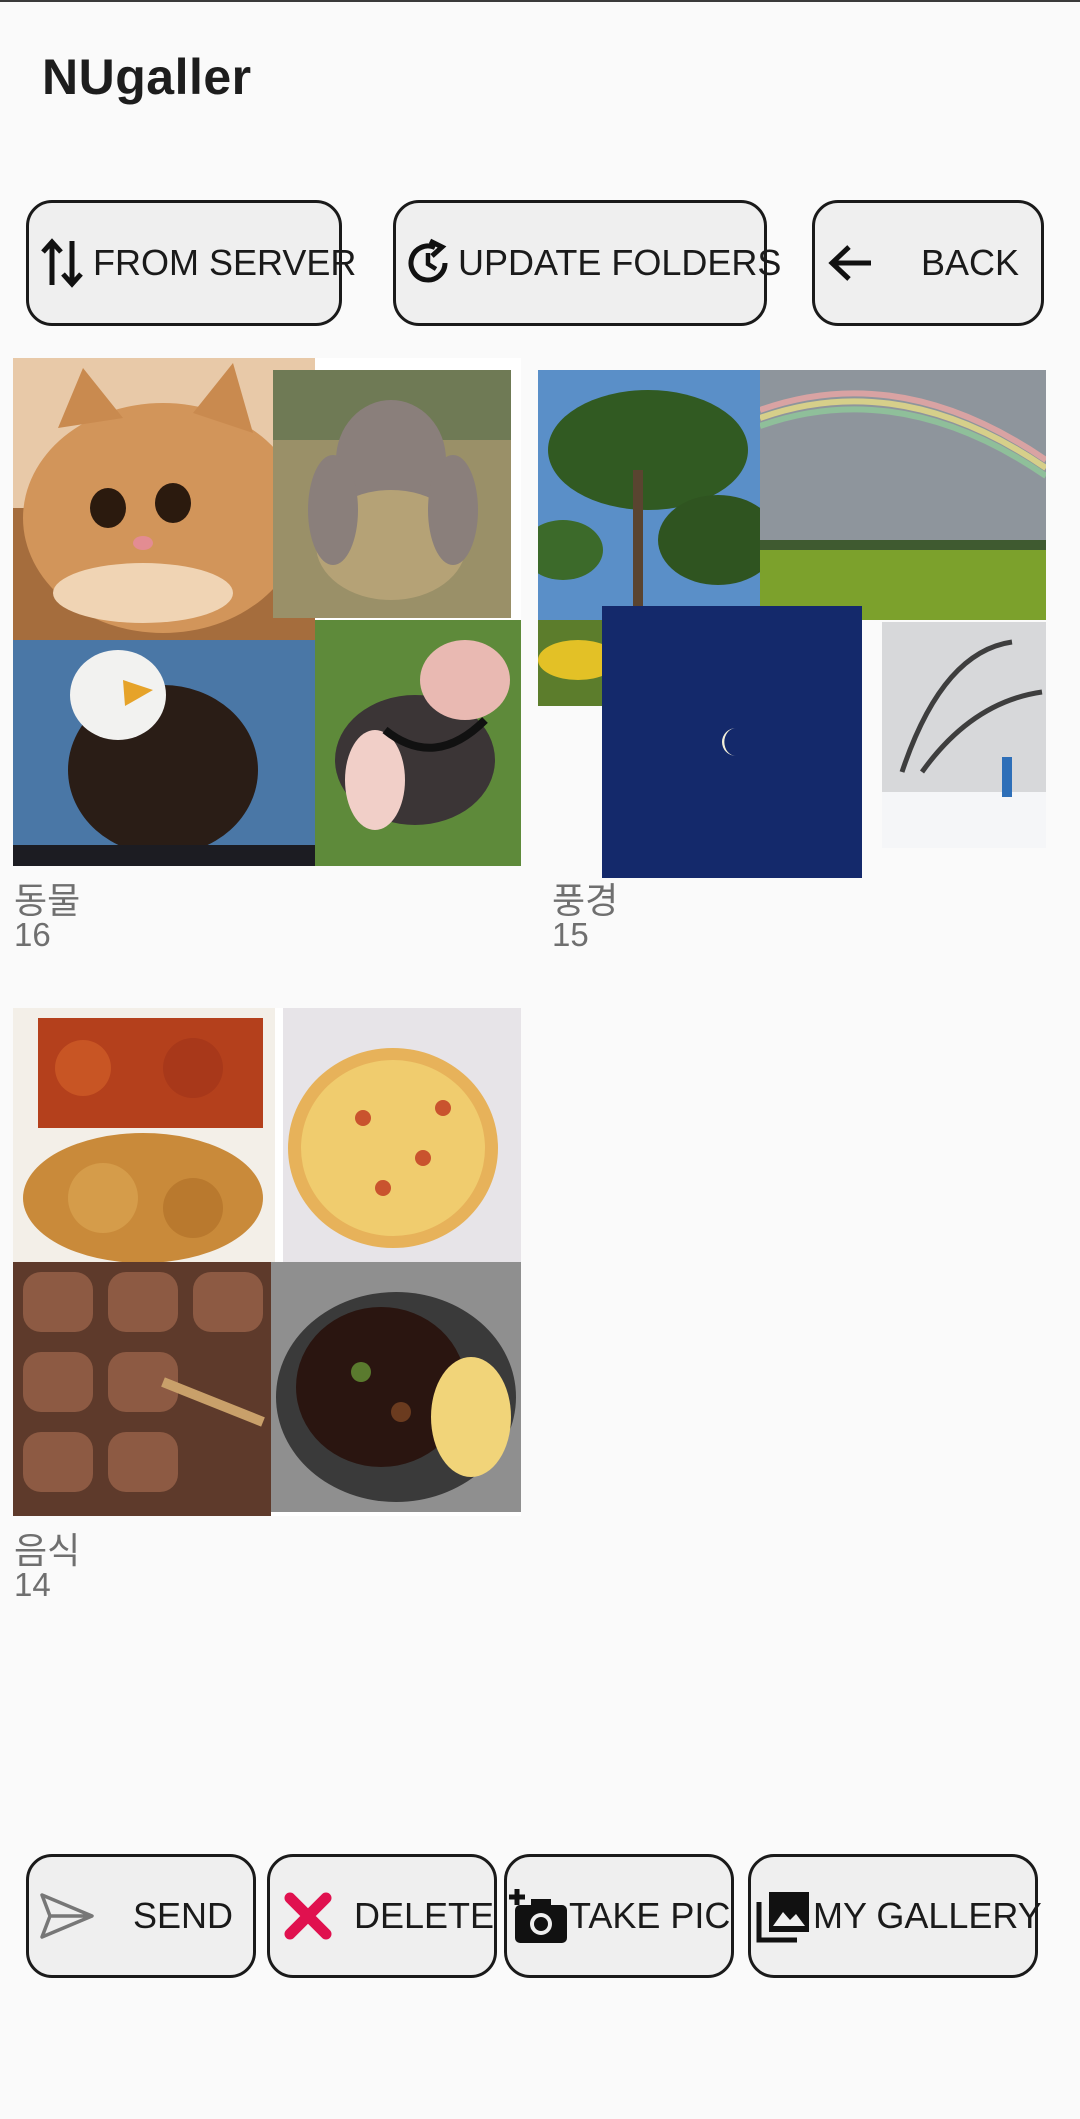 The width and height of the screenshot is (1080, 2119). I want to click on cat-photo, so click(164, 499).